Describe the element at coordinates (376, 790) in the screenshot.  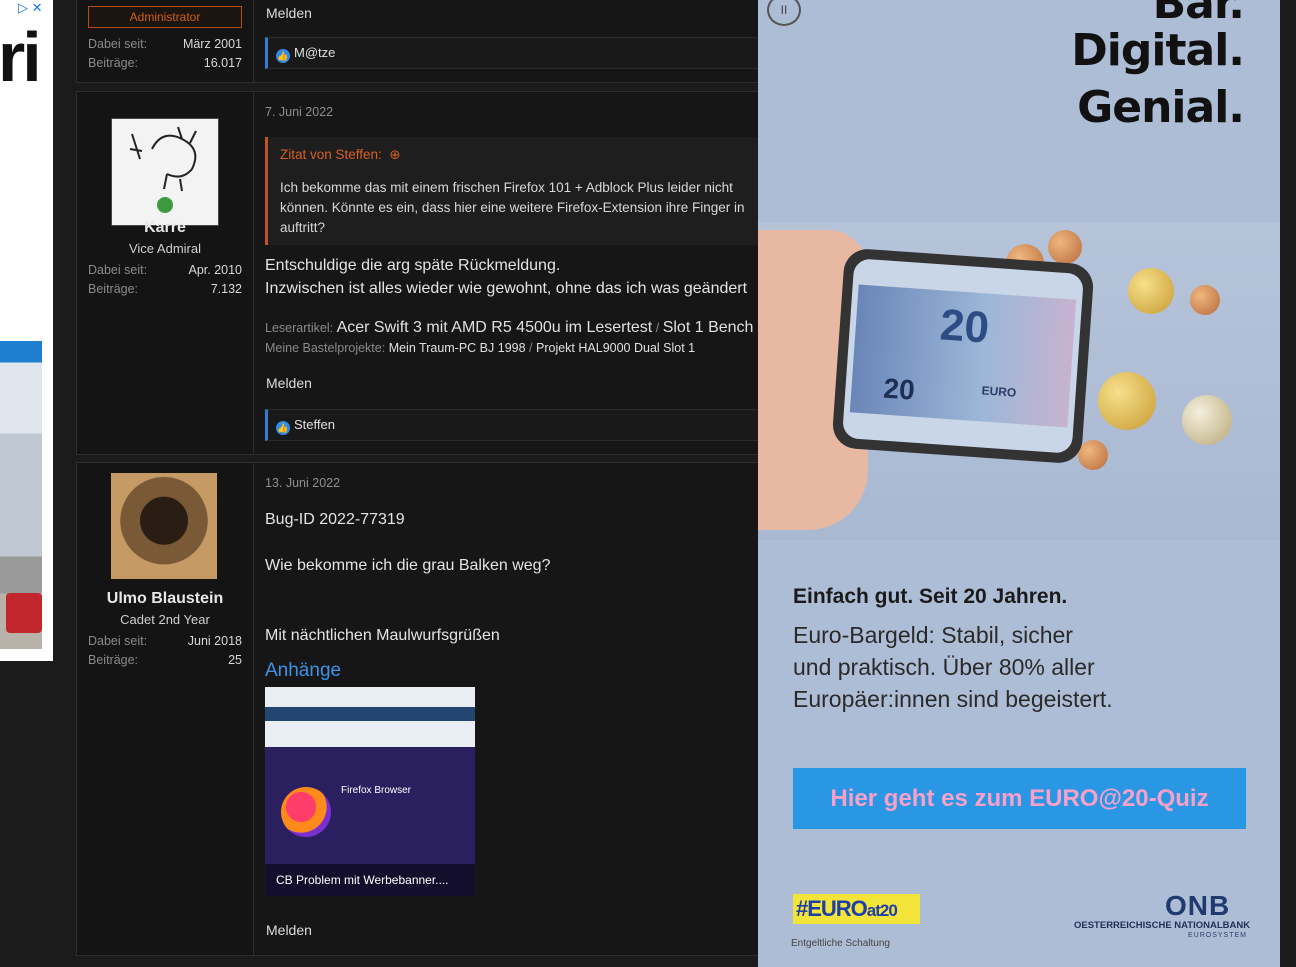
I see `thumbnail-title: Firefox Browser` at that location.